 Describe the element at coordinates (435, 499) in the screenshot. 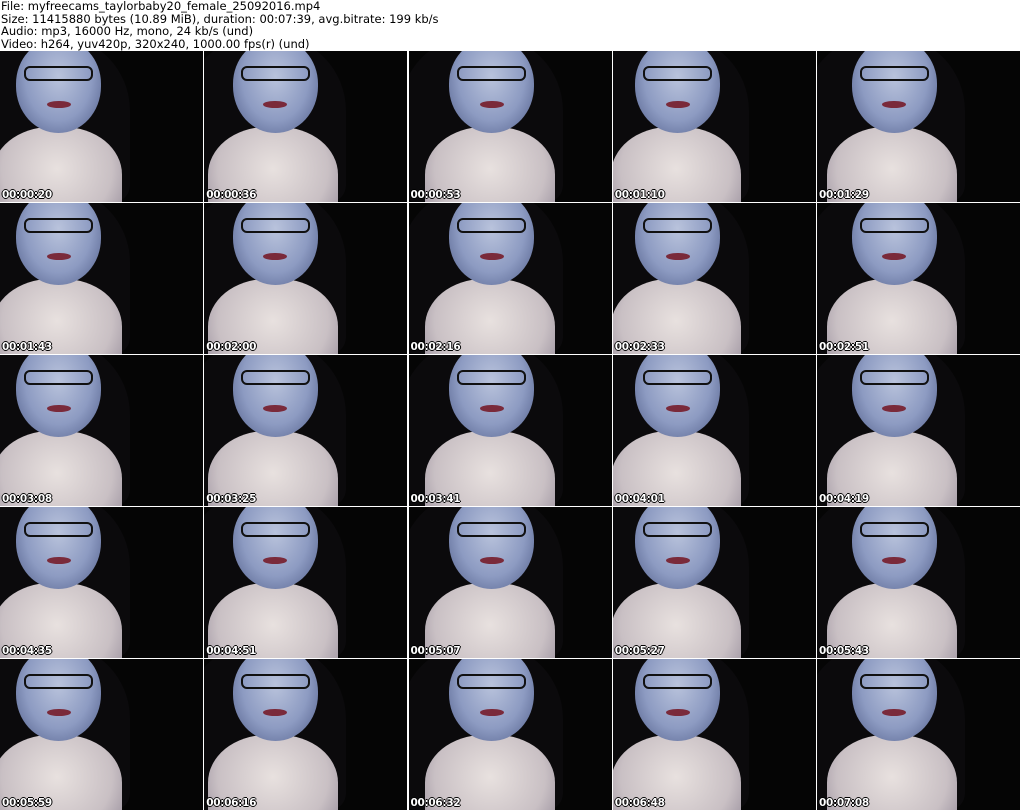

I see `timestamp-label: 00:03:41` at that location.